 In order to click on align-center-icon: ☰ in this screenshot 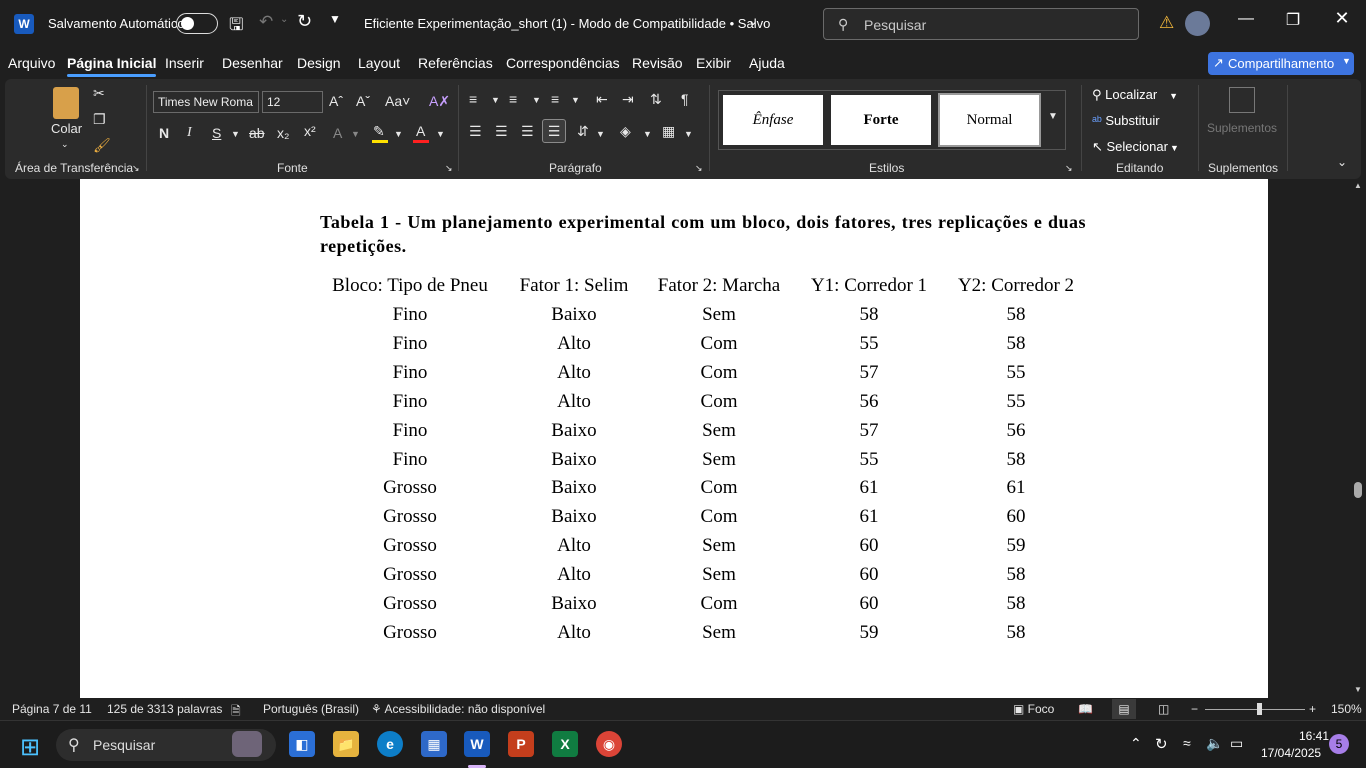, I will do `click(501, 131)`.